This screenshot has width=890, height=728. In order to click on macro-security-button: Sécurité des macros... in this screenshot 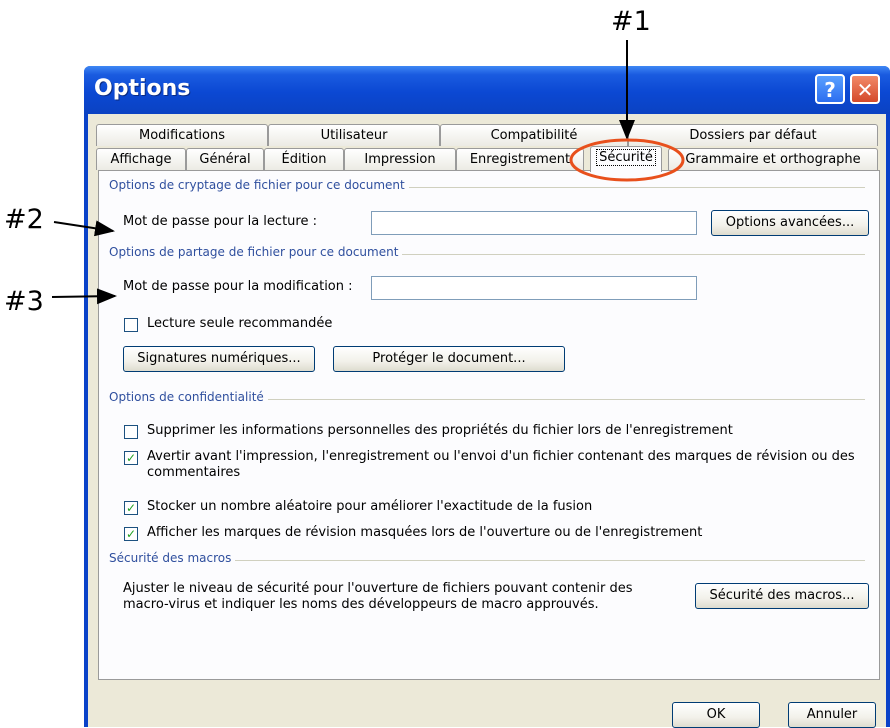, I will do `click(782, 596)`.